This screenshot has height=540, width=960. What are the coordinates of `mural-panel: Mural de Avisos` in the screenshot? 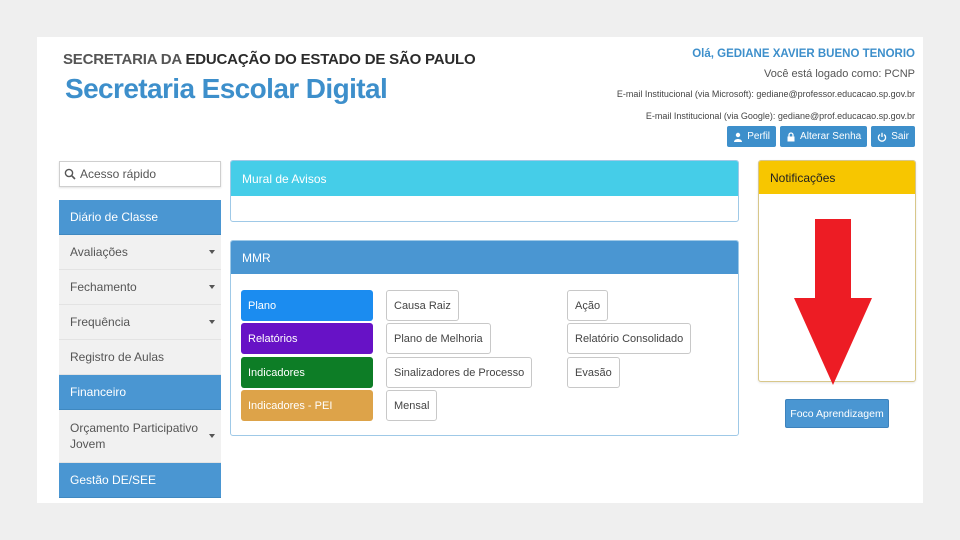 It's located at (484, 191).